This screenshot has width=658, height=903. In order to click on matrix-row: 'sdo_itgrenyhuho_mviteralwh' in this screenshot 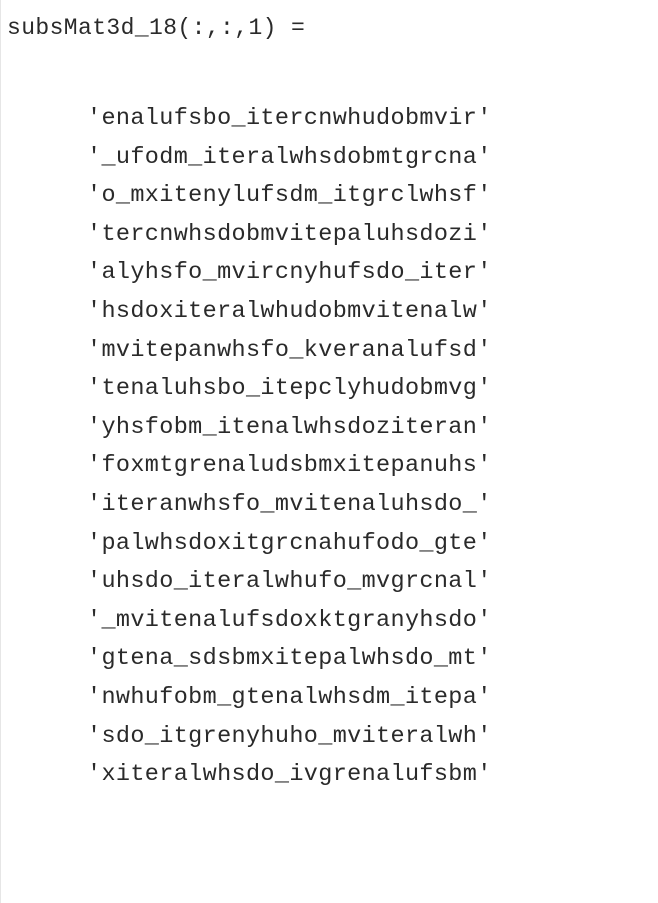, I will do `click(289, 736)`.